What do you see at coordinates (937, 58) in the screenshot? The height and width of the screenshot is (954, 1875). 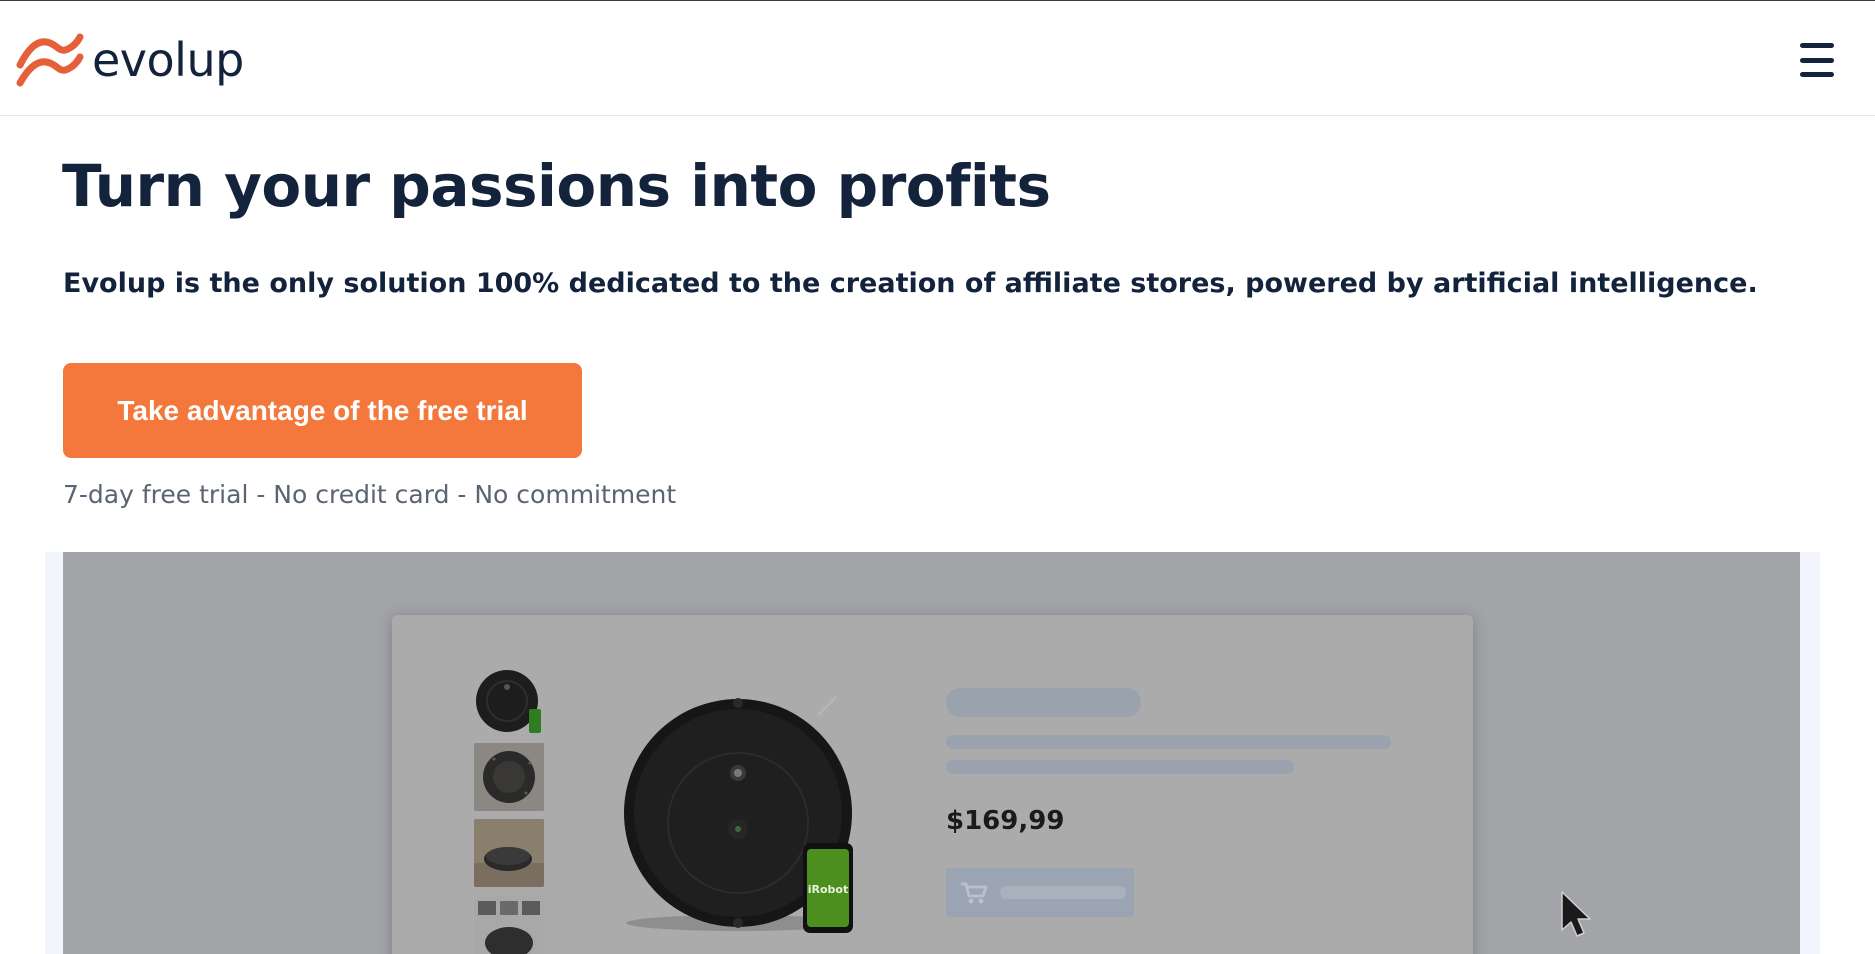 I see `site-header: evolup` at bounding box center [937, 58].